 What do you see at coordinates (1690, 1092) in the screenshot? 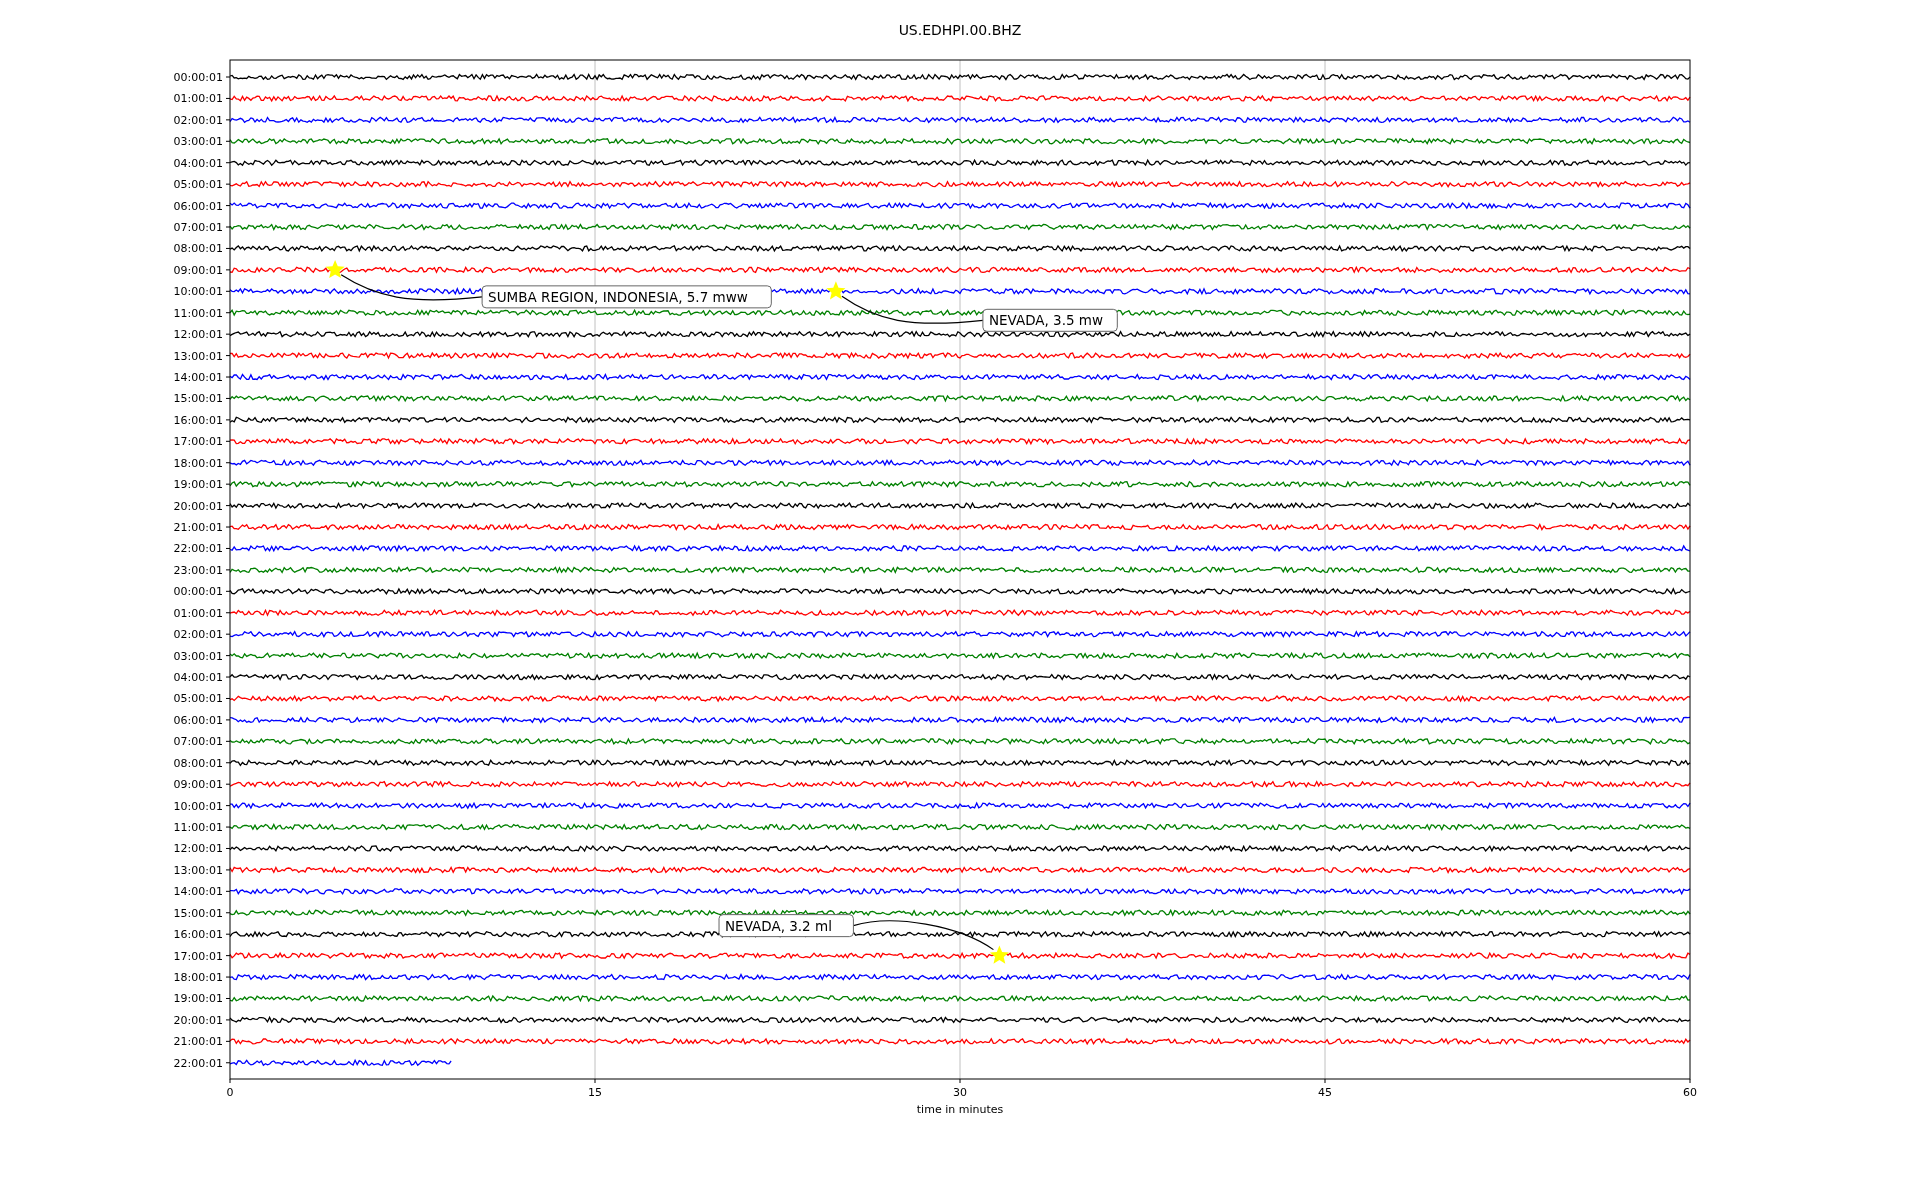
I see `axis-tick-label: 60` at bounding box center [1690, 1092].